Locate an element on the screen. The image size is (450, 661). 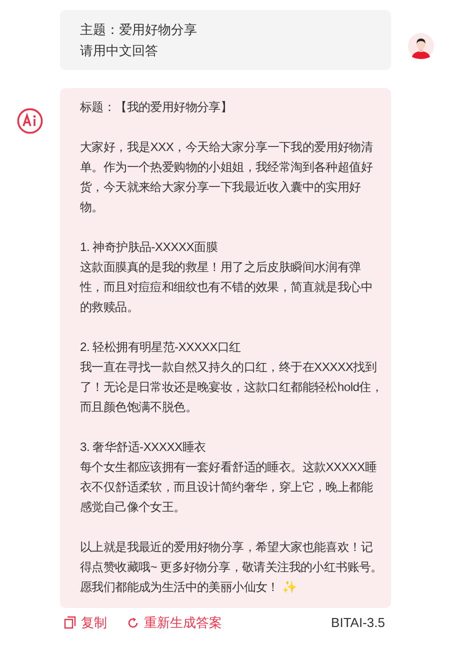
user-avatar-icon is located at coordinates (421, 46).